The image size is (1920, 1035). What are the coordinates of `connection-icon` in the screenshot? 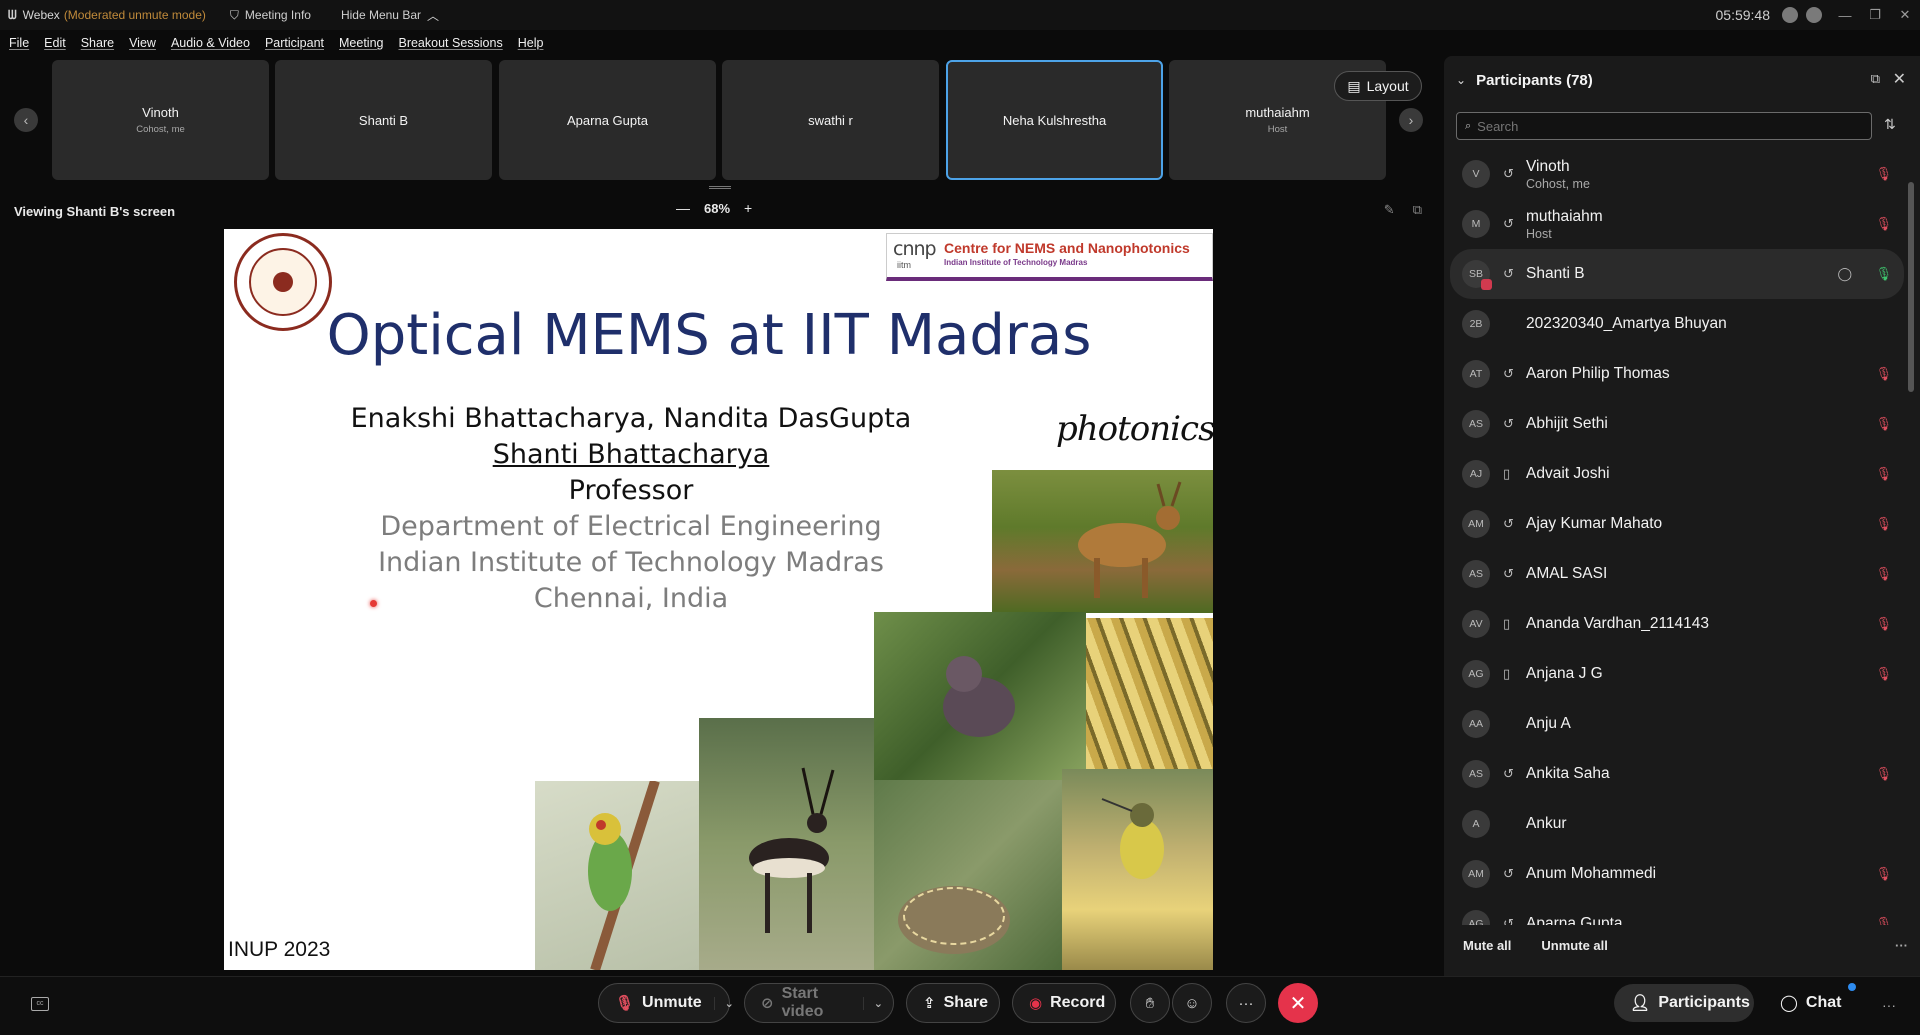 It's located at (1790, 15).